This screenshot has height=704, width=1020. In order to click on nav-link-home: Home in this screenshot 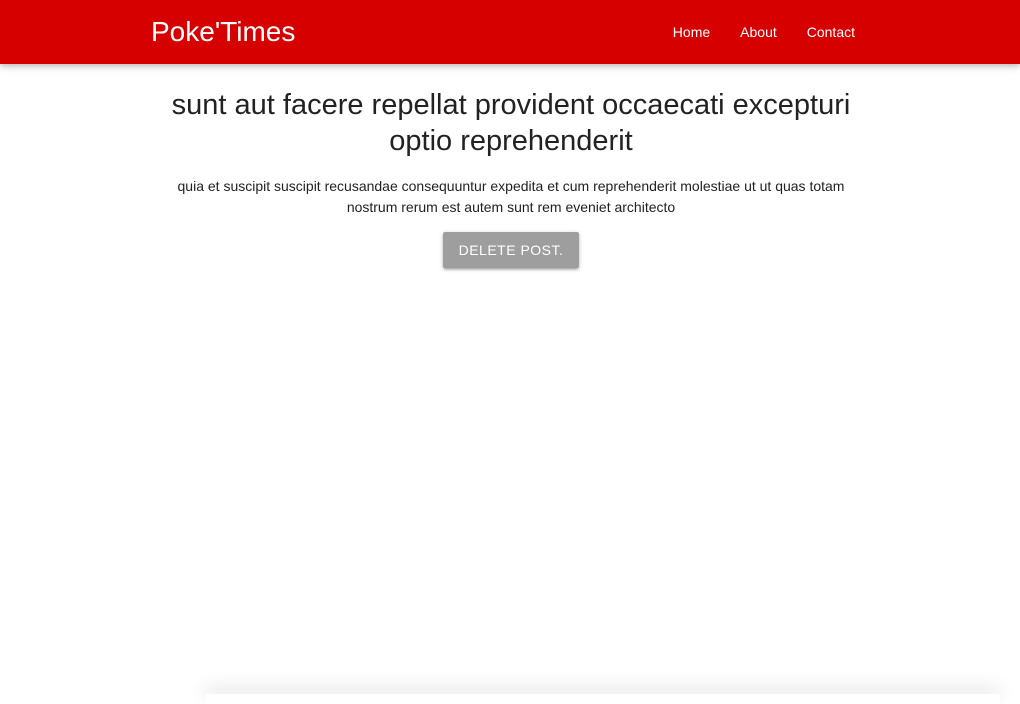, I will do `click(691, 32)`.